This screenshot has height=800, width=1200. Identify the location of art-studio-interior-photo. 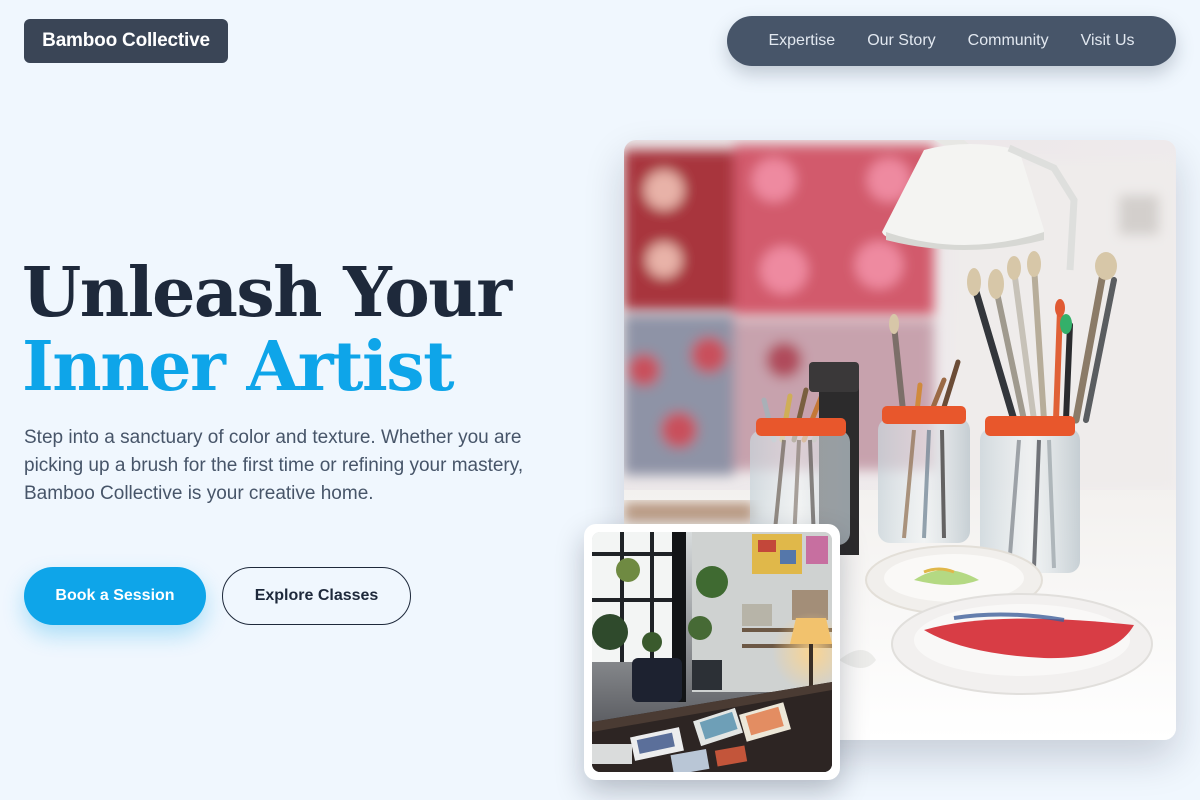
(712, 652).